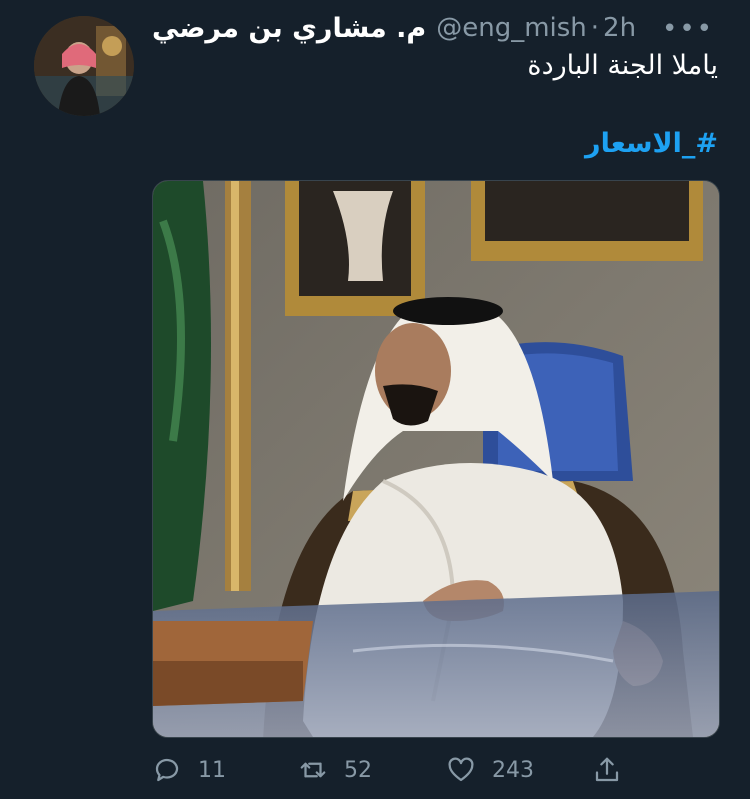 Image resolution: width=750 pixels, height=799 pixels. What do you see at coordinates (167, 770) in the screenshot?
I see `reply-icon` at bounding box center [167, 770].